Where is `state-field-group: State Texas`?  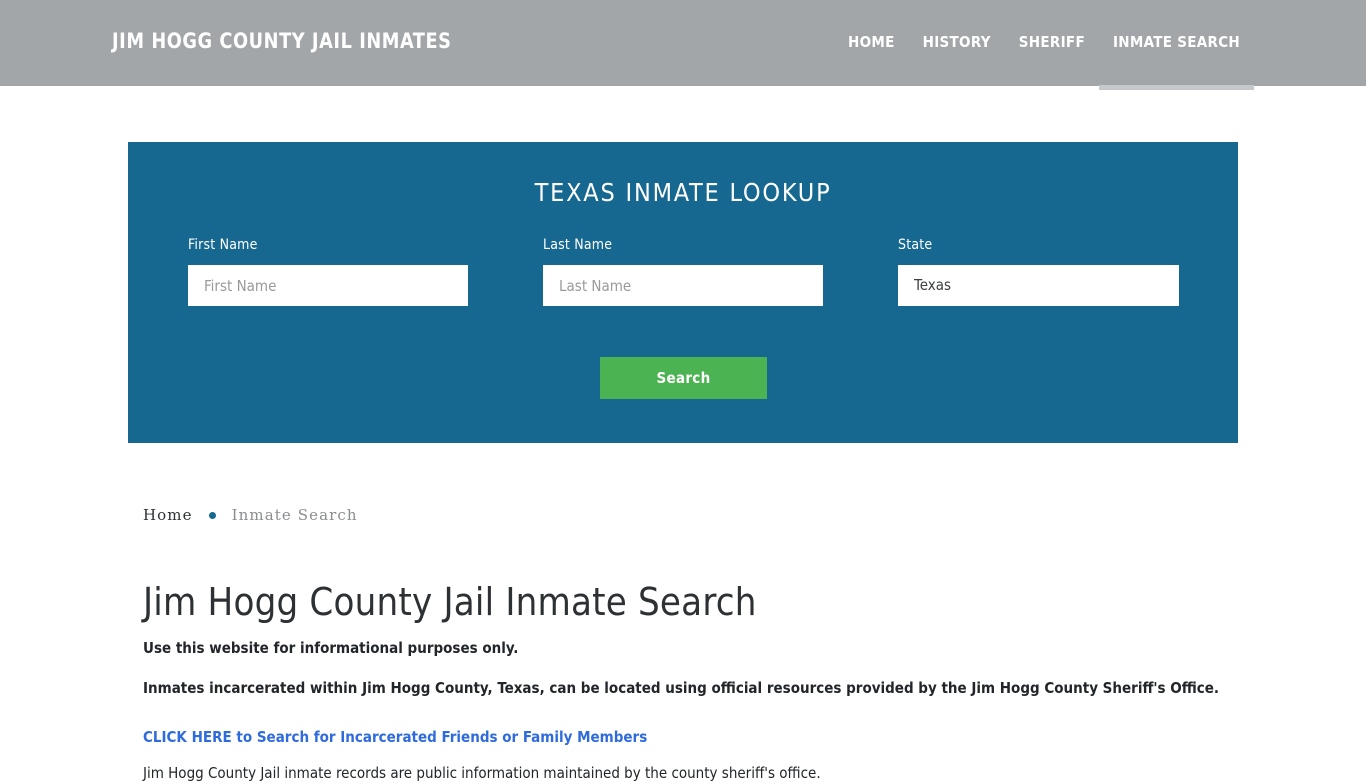
state-field-group: State Texas is located at coordinates (1038, 271).